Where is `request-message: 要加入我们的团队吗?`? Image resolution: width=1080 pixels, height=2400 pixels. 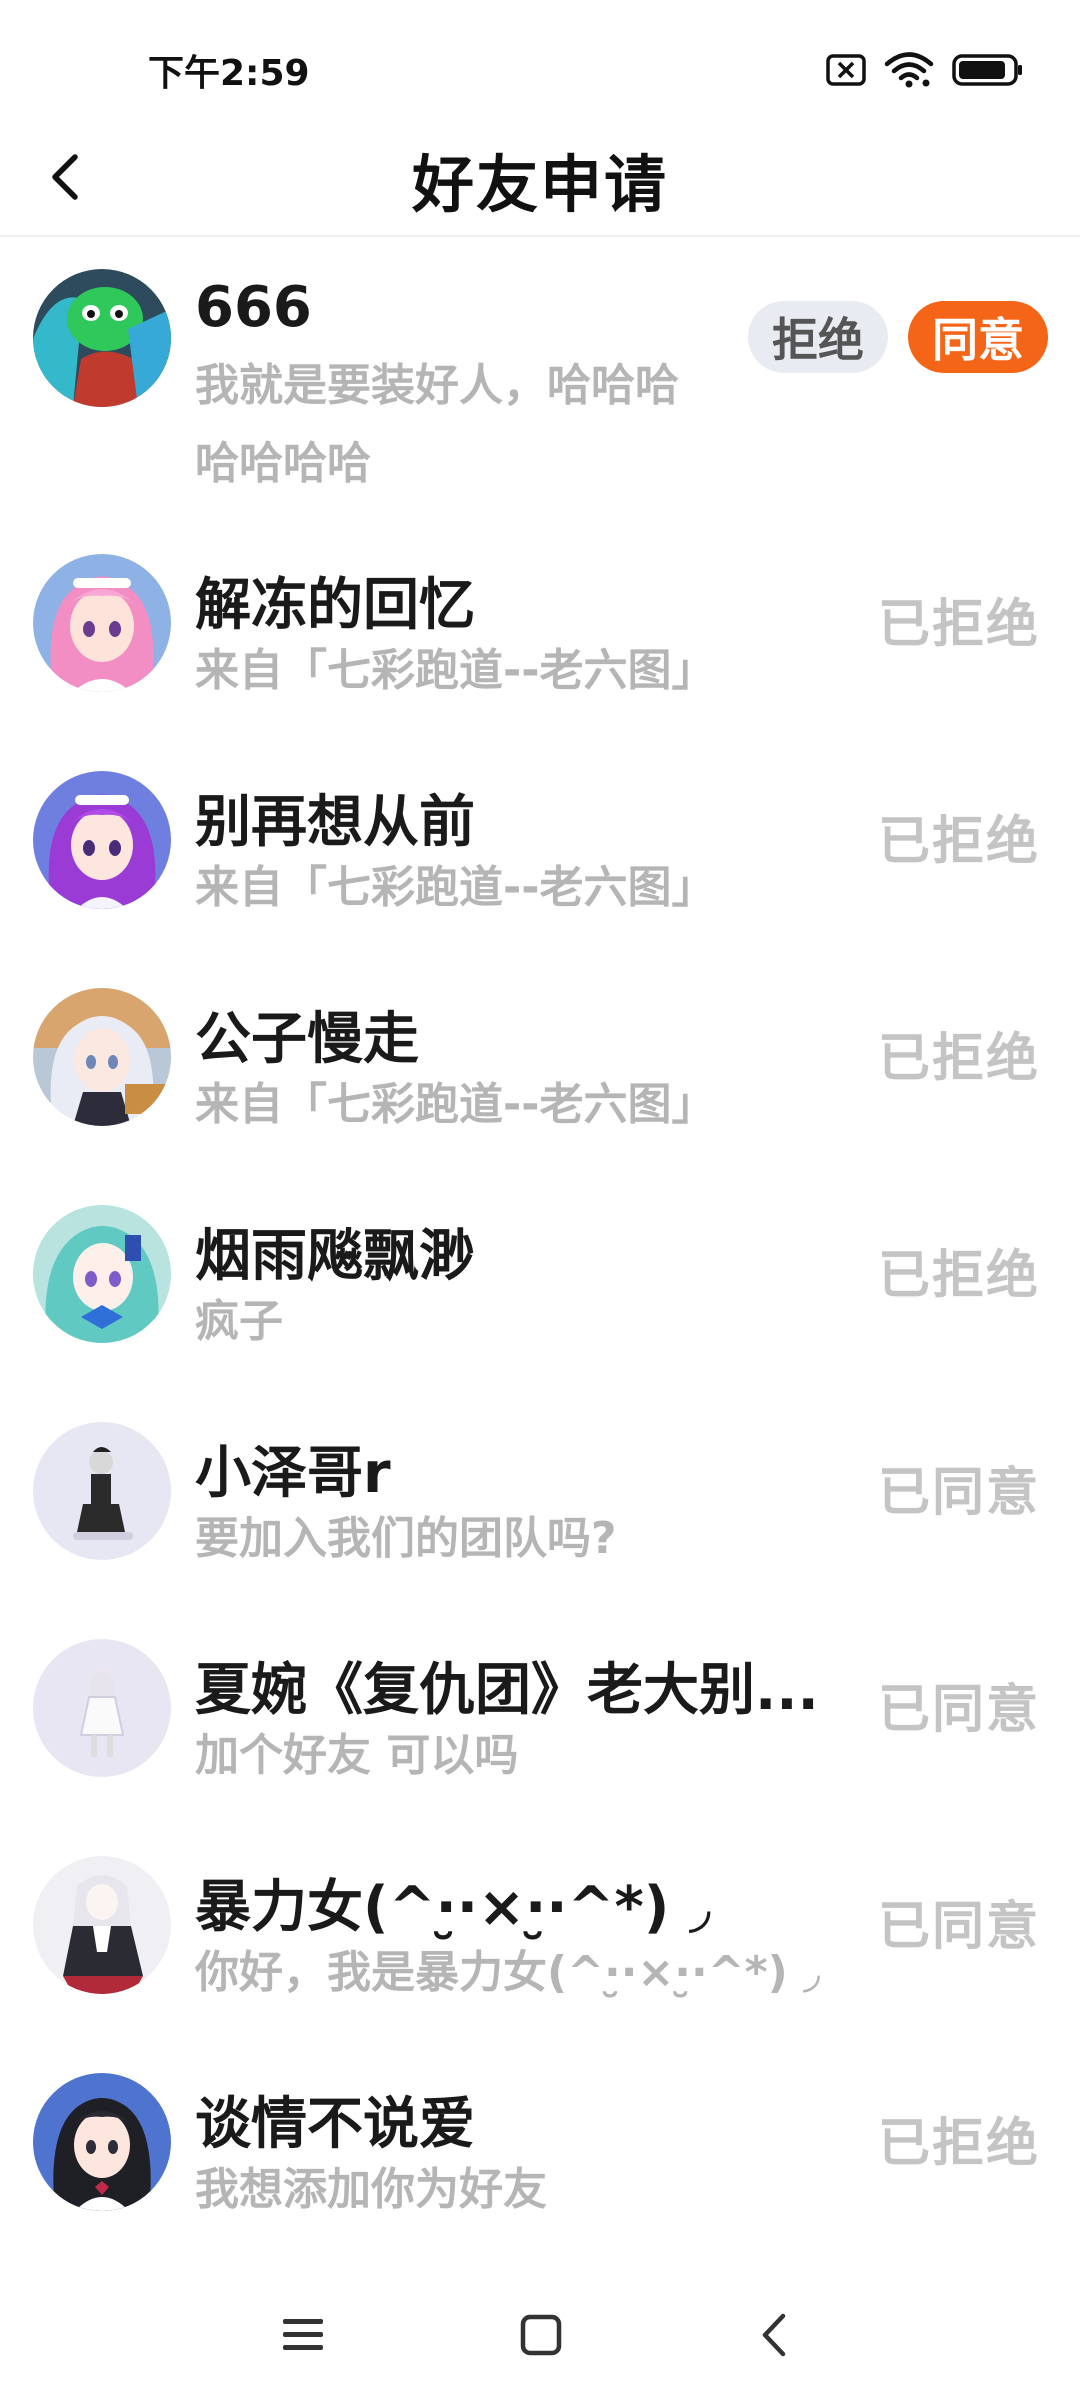 request-message: 要加入我们的团队吗? is located at coordinates (406, 1538).